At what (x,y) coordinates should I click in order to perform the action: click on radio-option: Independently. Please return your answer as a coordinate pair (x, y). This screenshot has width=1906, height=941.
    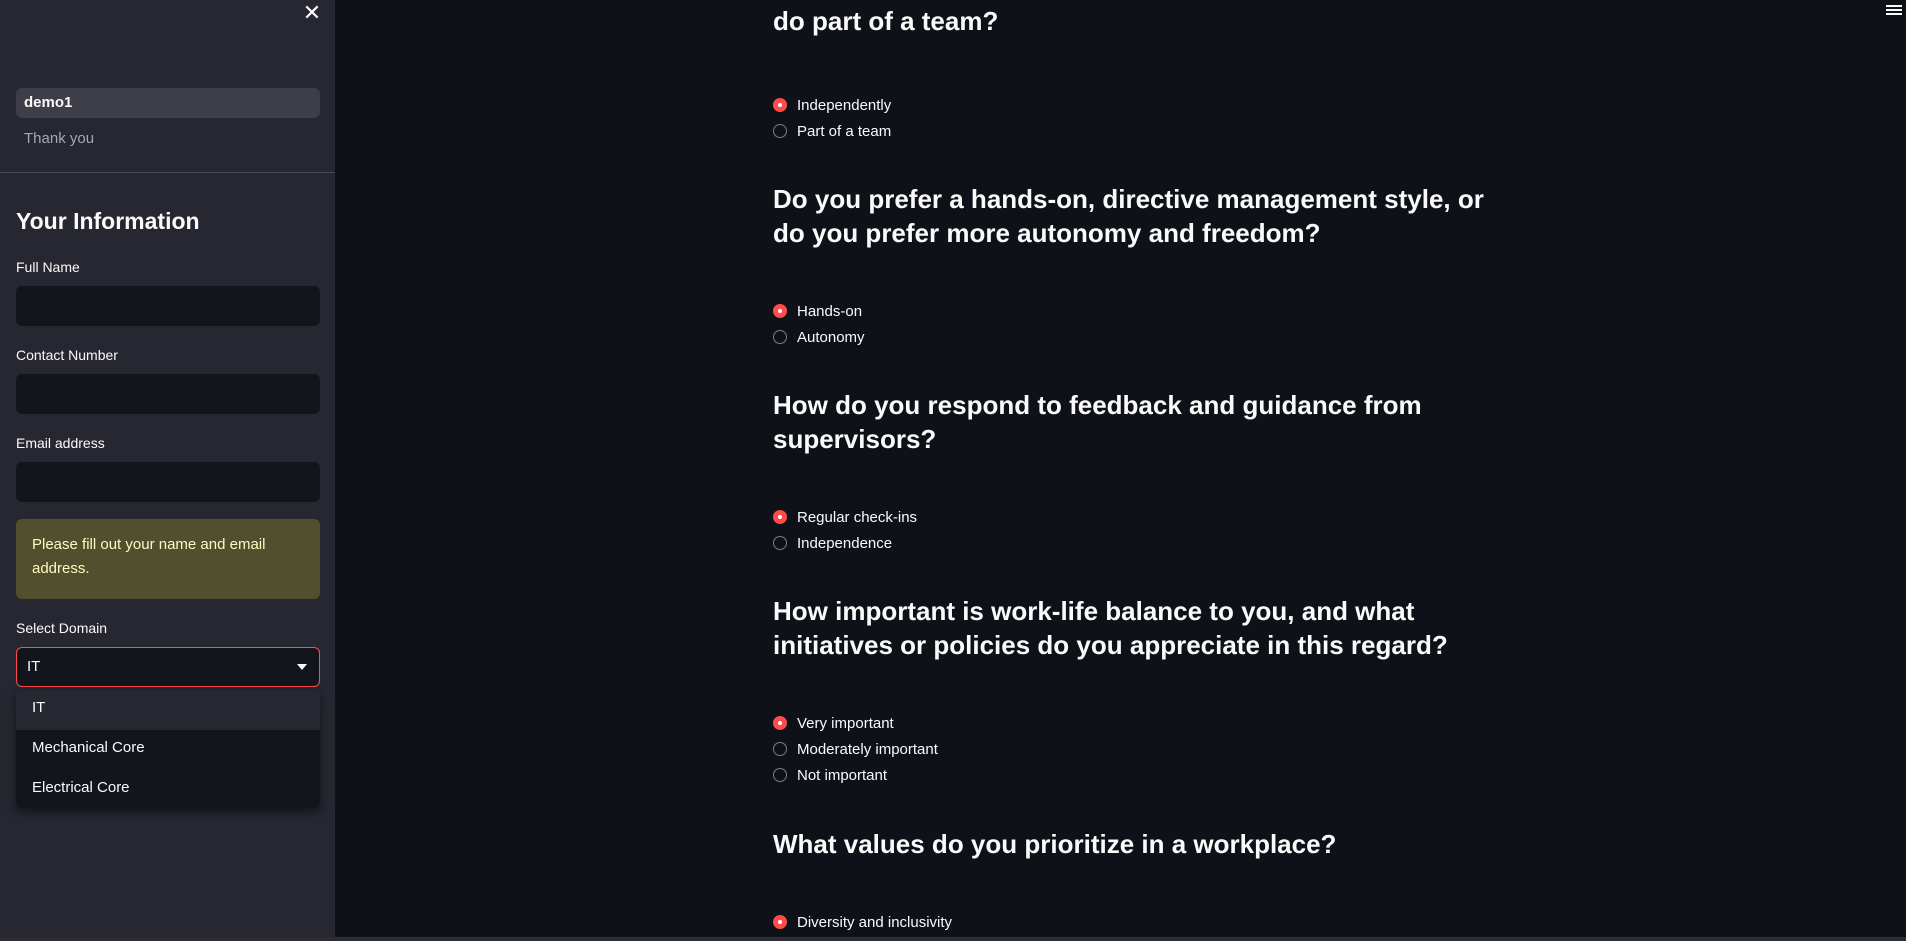
    Looking at the image, I should click on (832, 105).